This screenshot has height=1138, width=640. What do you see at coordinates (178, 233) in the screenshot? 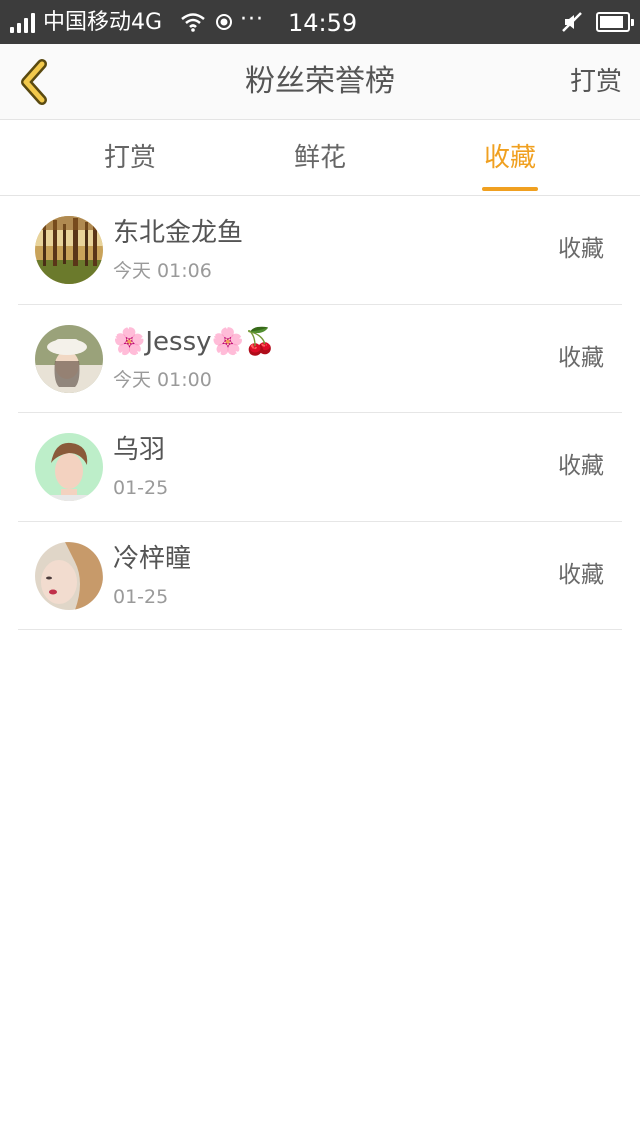
I see `fan-name: 东北金龙鱼` at bounding box center [178, 233].